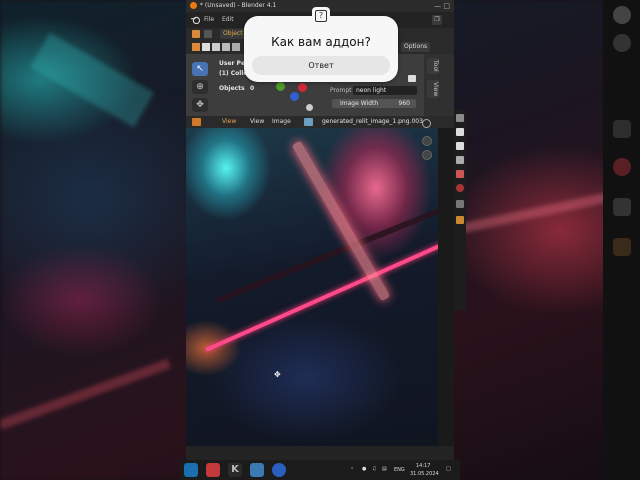 The height and width of the screenshot is (480, 640). Describe the element at coordinates (229, 122) in the screenshot. I see `view-dropdown: View` at that location.